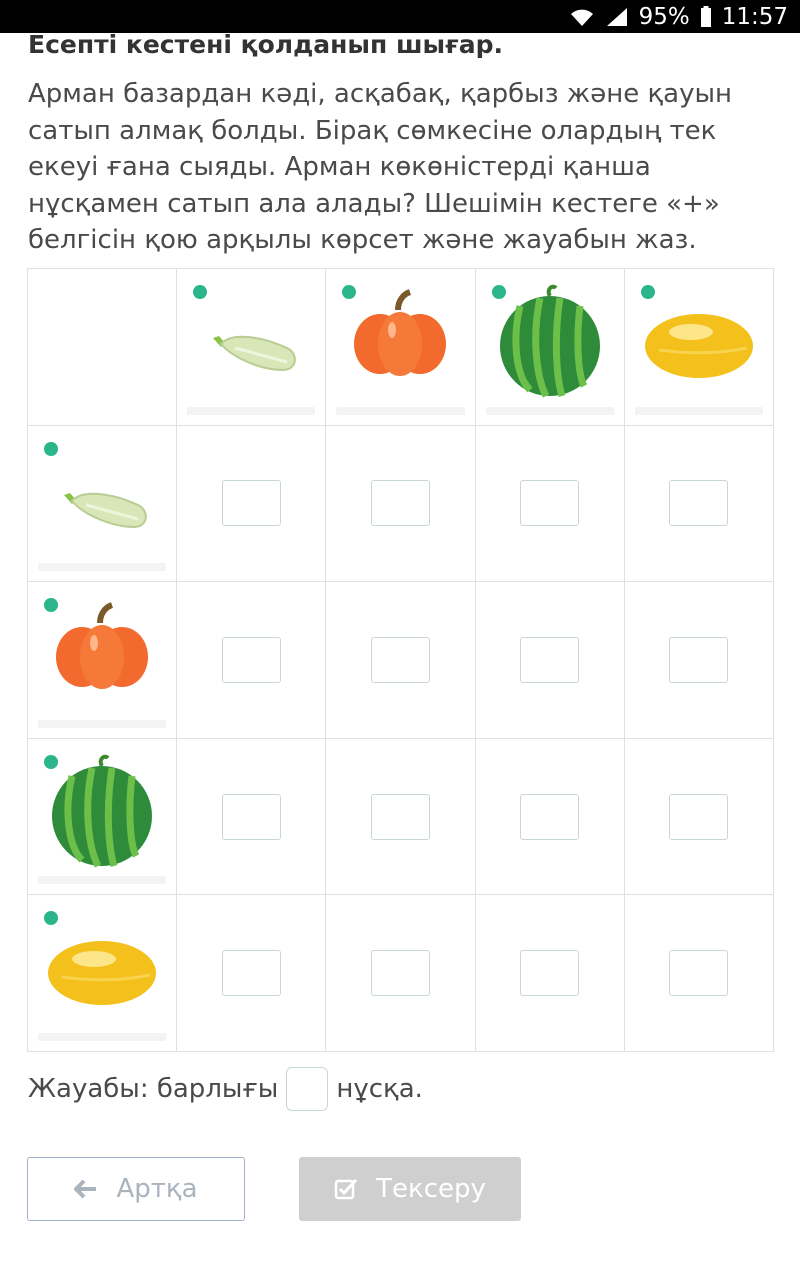  I want to click on arrow-left-icon, so click(86, 1189).